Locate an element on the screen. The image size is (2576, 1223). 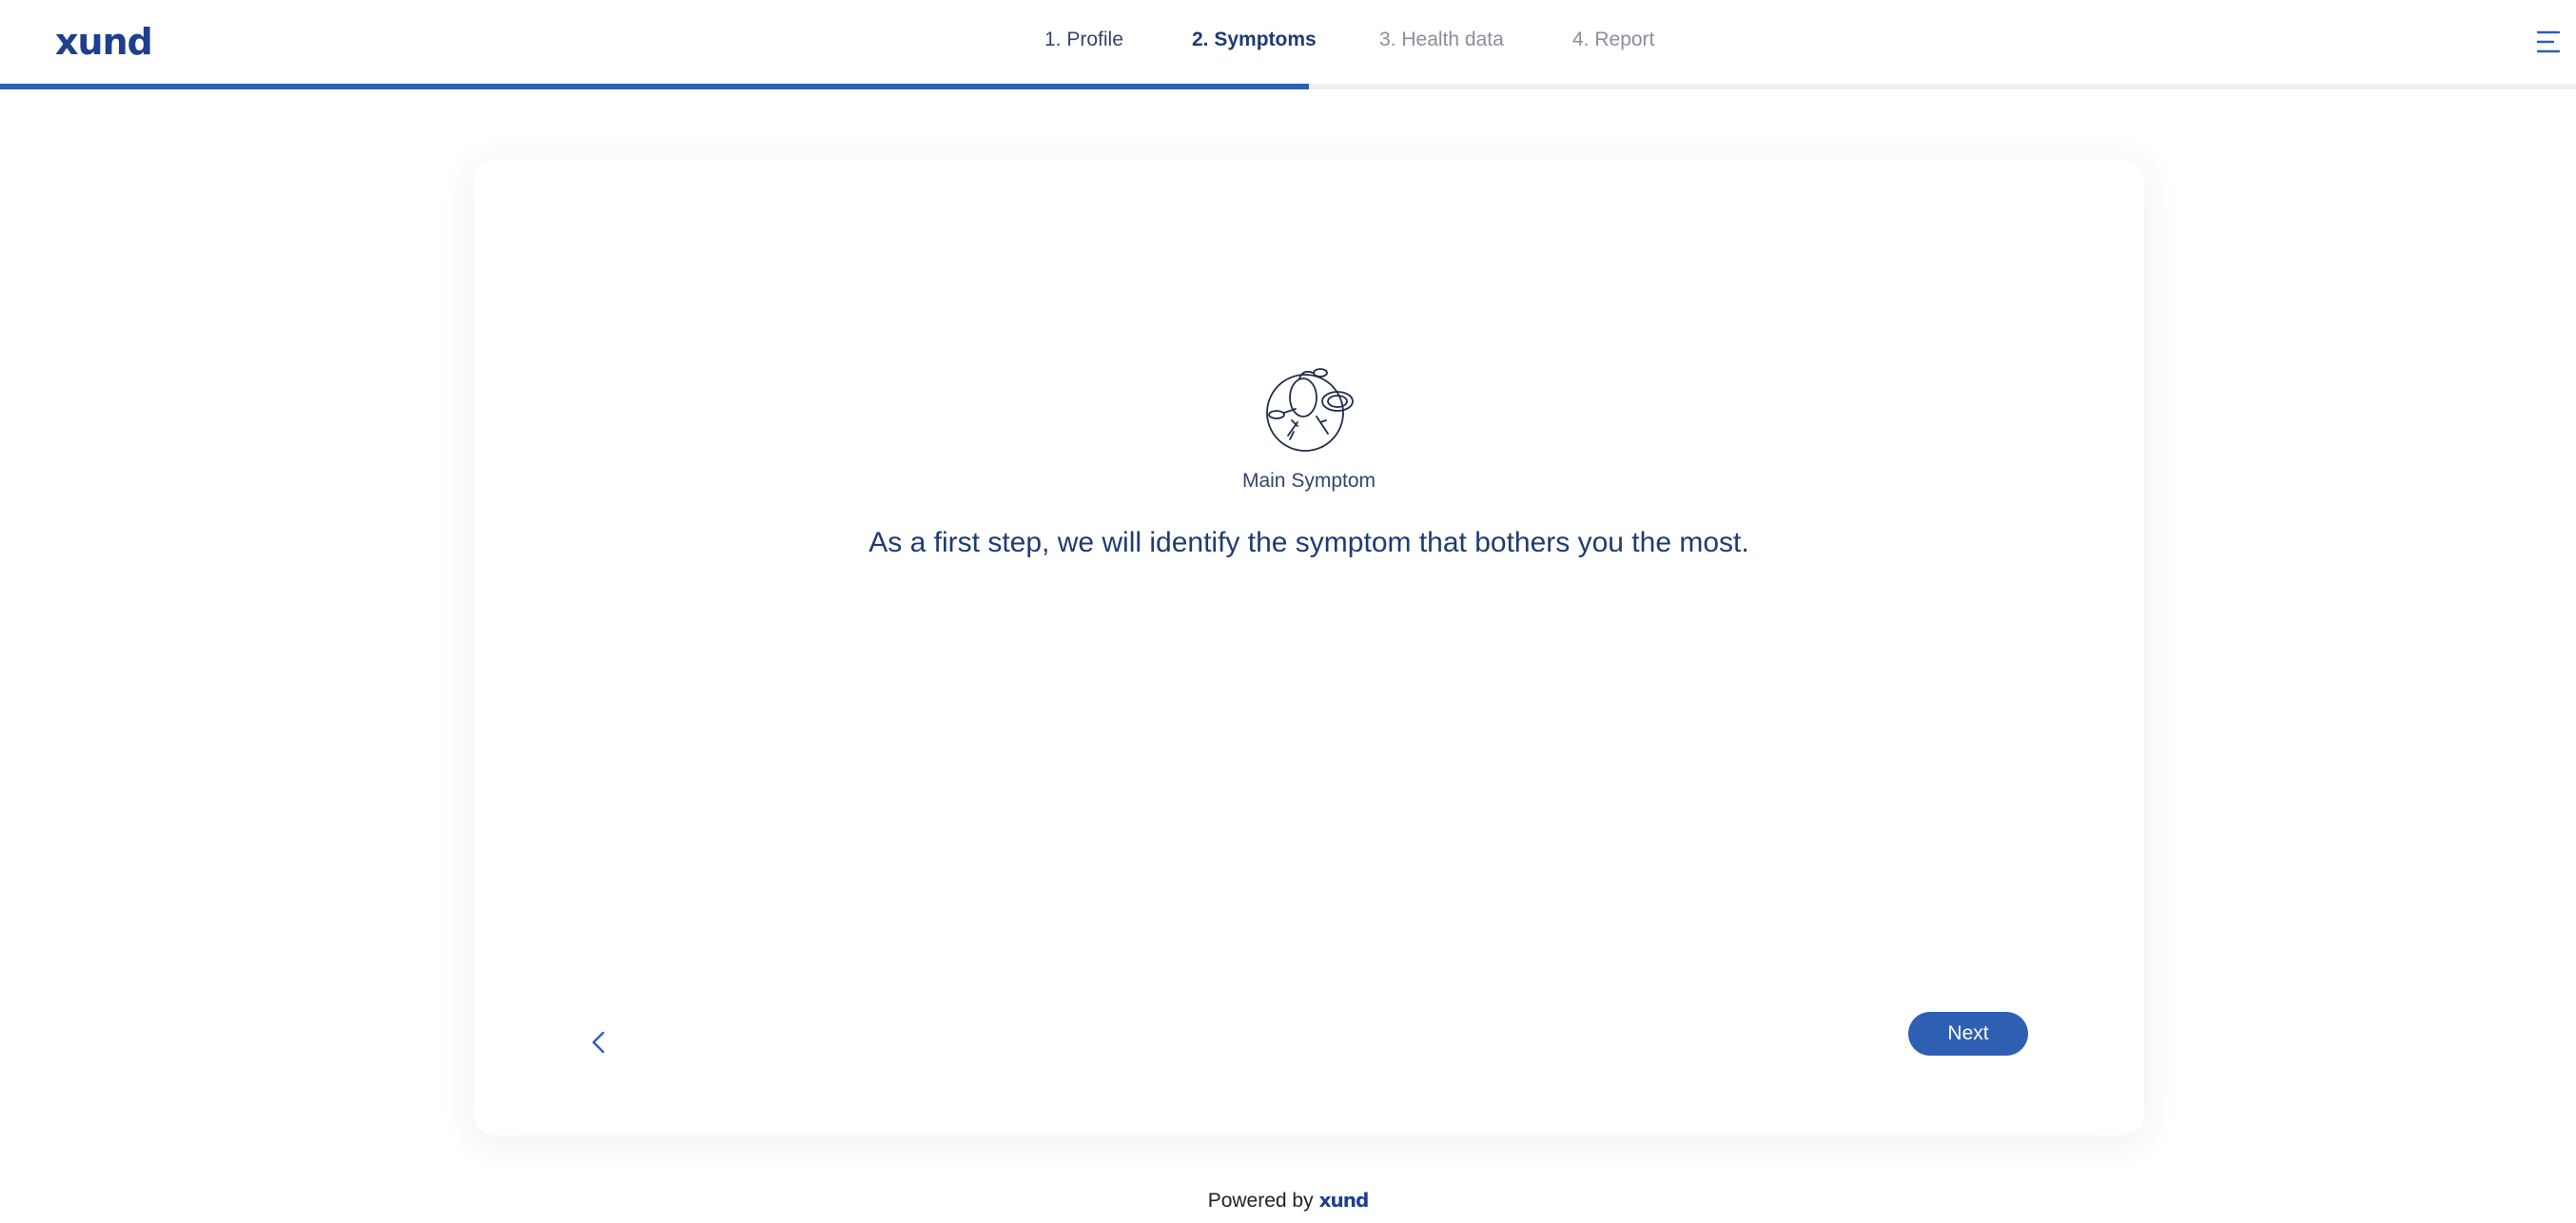
step-health-data: 3. Health data is located at coordinates (1442, 39).